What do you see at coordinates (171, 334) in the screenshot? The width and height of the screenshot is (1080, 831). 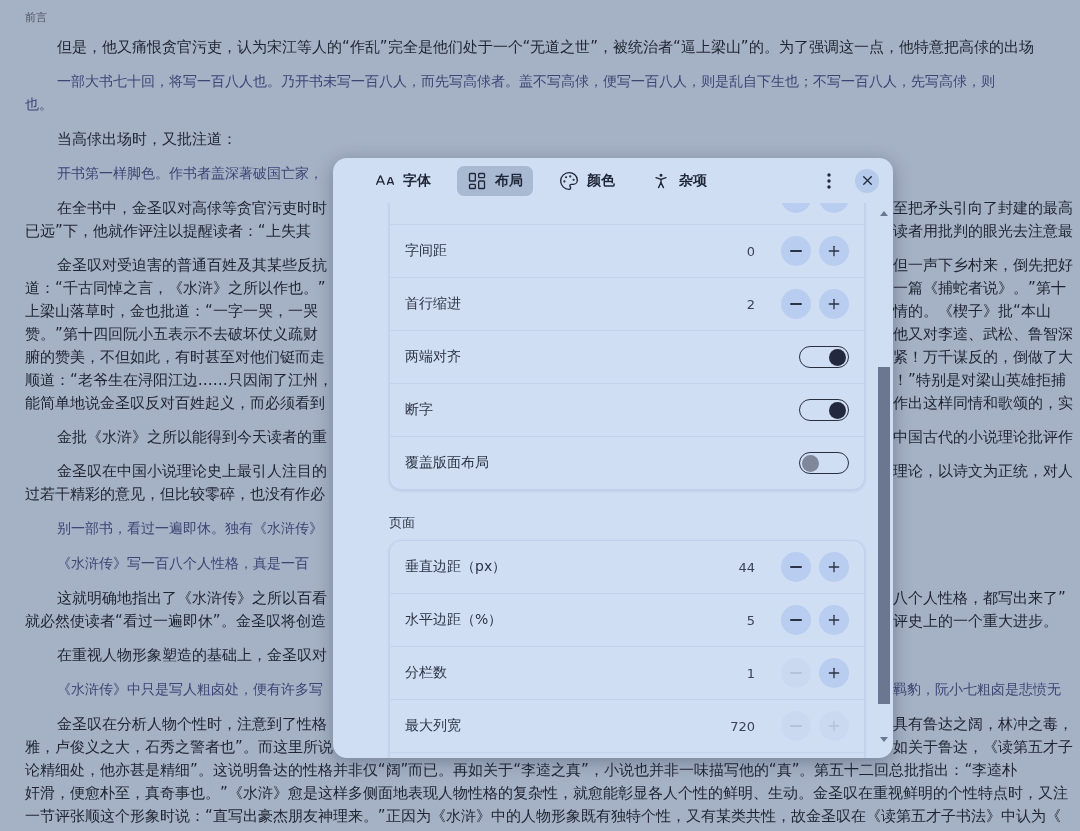 I see `body-text: 赞。”第十四回阮小五表示不去破坏仗义疏财` at bounding box center [171, 334].